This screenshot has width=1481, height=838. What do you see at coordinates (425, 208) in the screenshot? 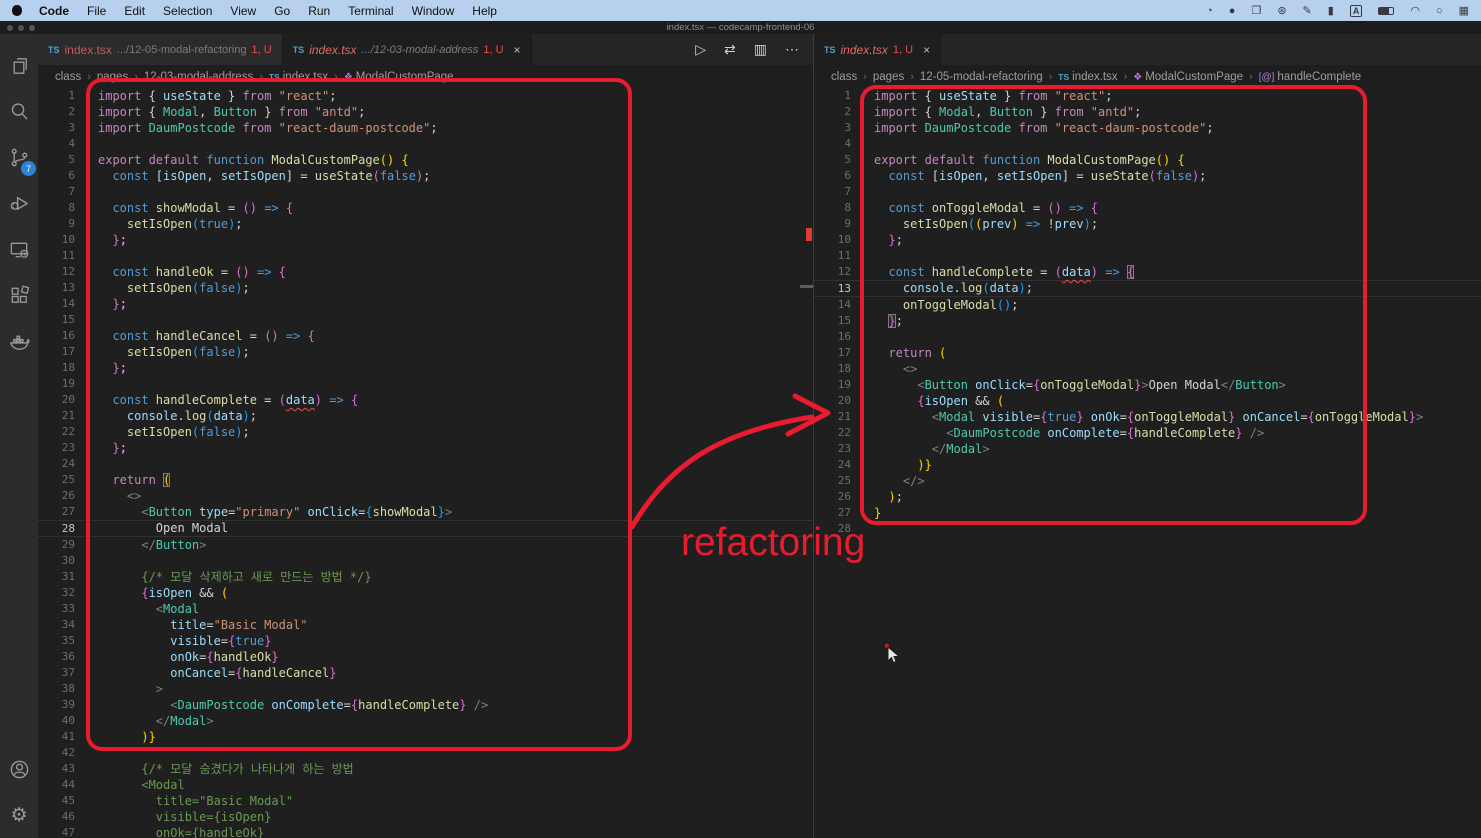
I see `code-line-8: 8 const showModal = () => {` at bounding box center [425, 208].